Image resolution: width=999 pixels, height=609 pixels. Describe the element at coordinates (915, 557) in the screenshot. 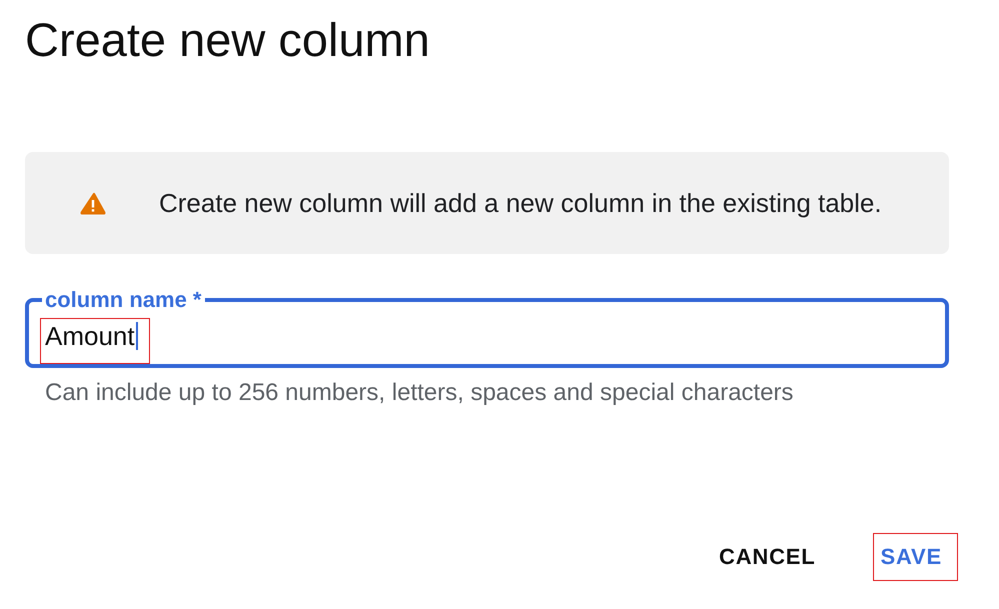

I see `save-button: SAVE` at that location.